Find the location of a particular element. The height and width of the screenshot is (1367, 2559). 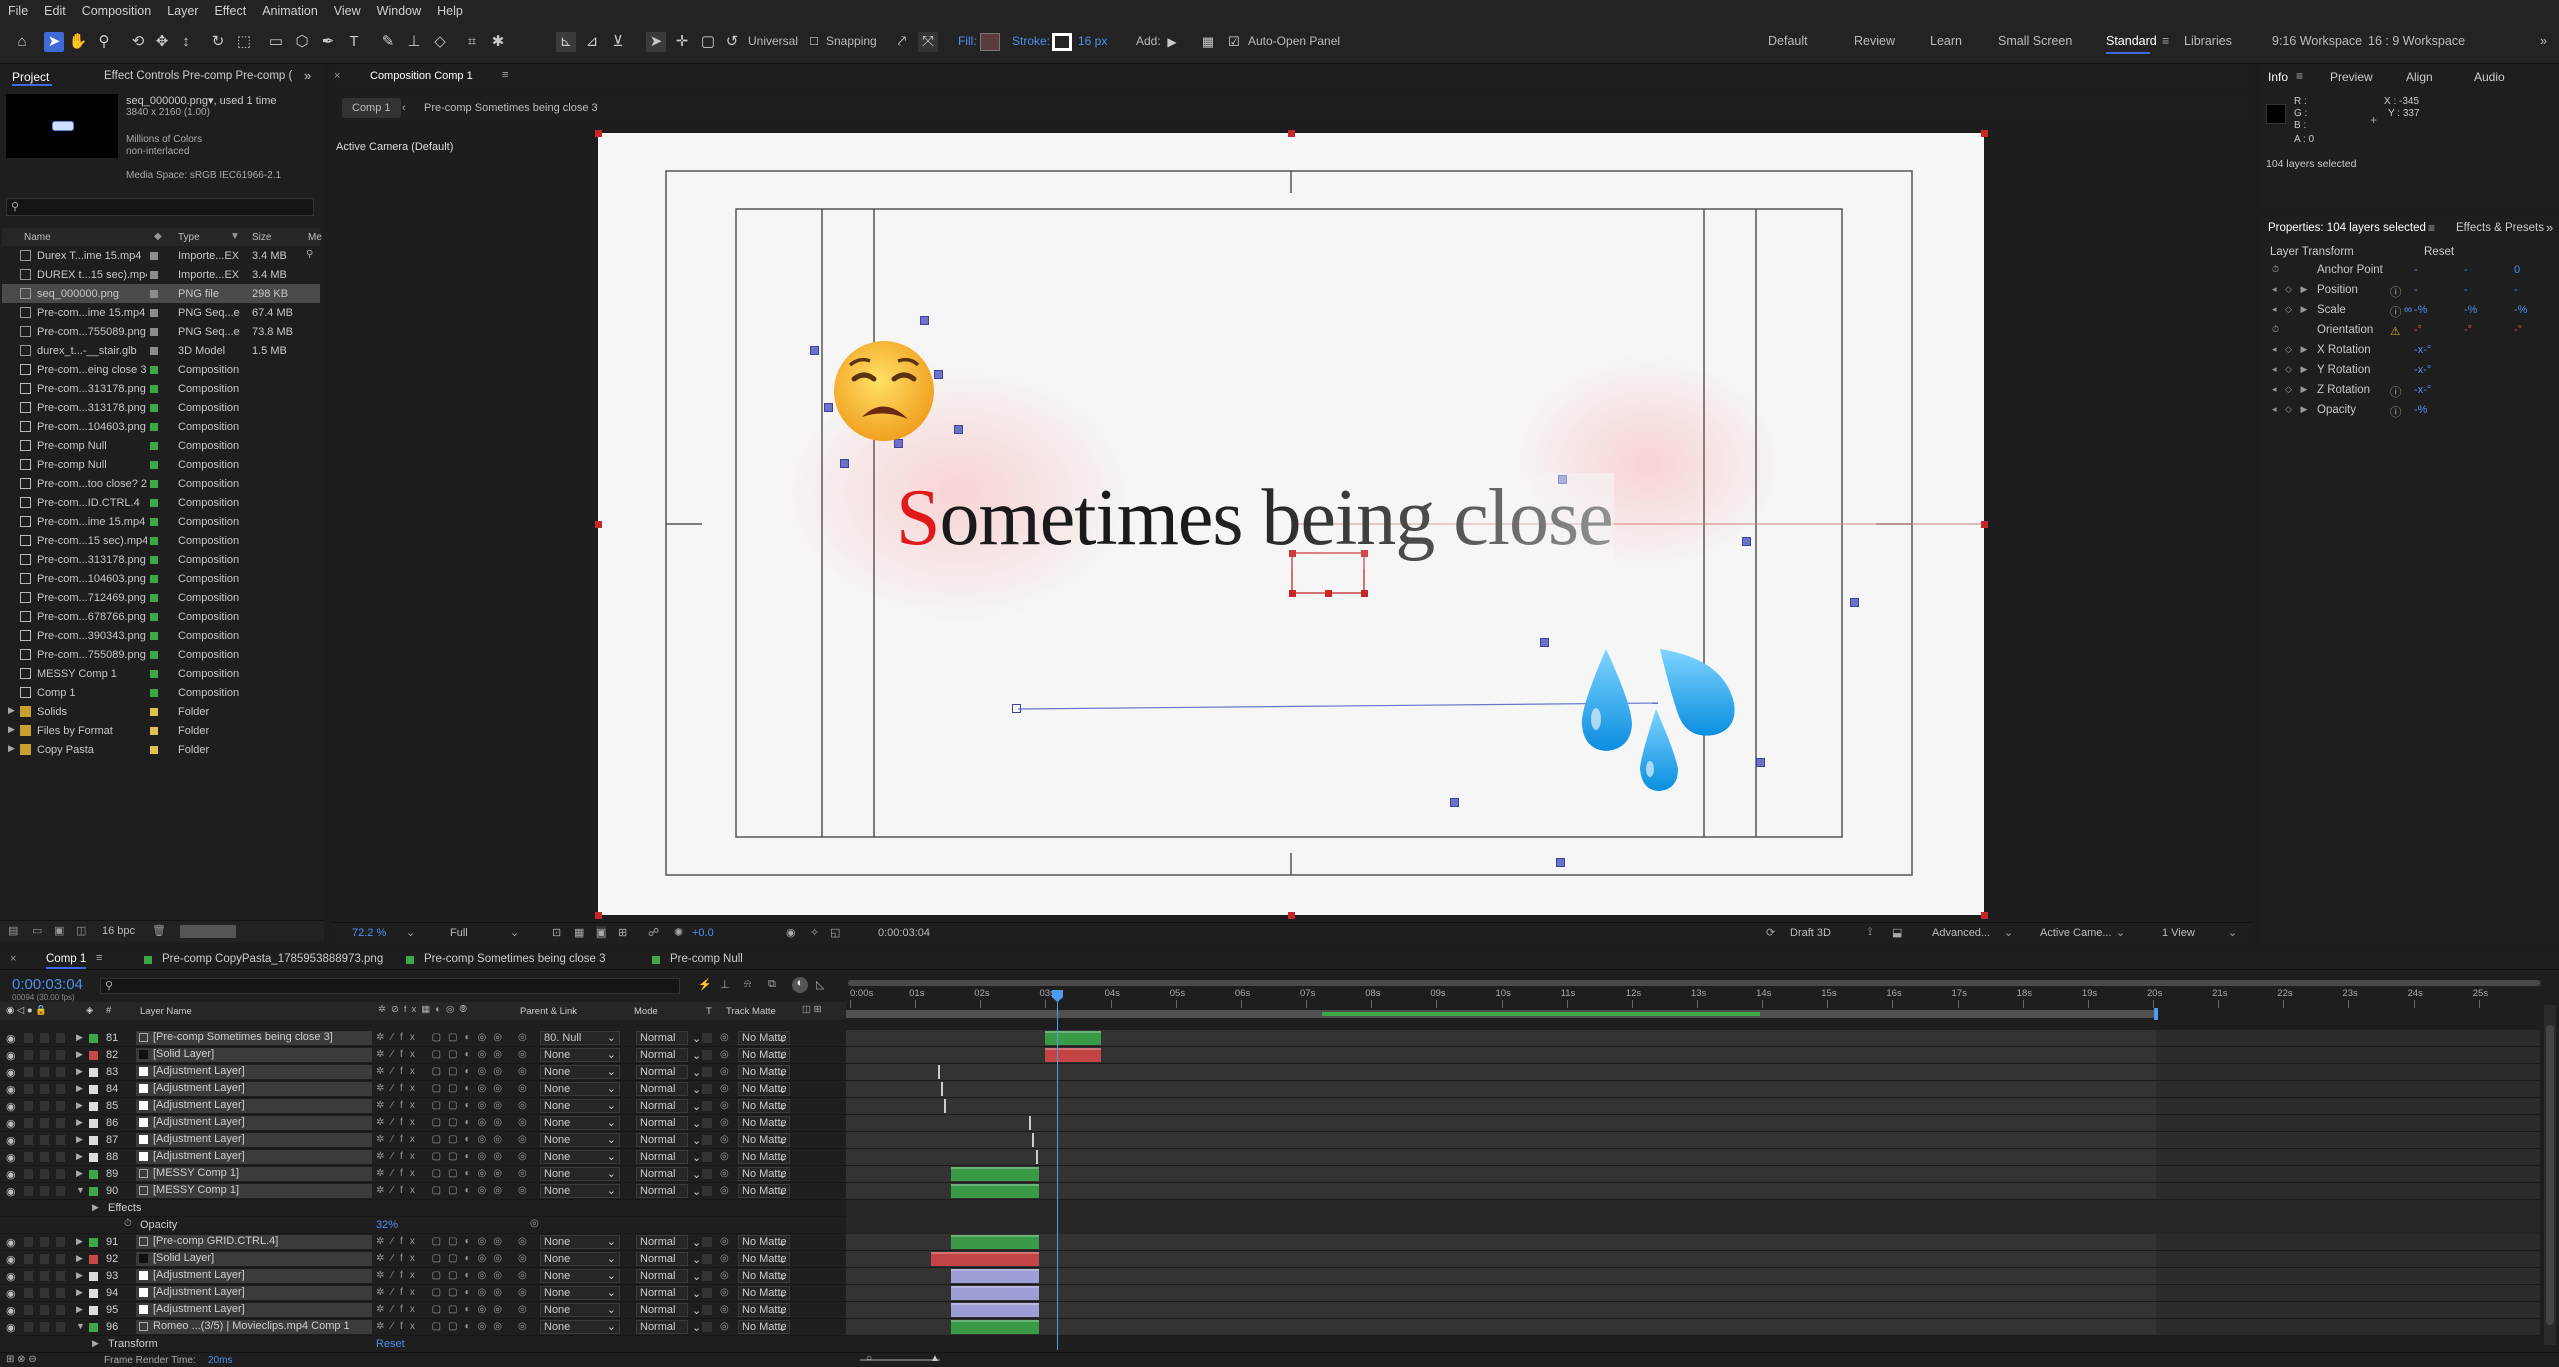

handle-tr is located at coordinates (1984, 133).